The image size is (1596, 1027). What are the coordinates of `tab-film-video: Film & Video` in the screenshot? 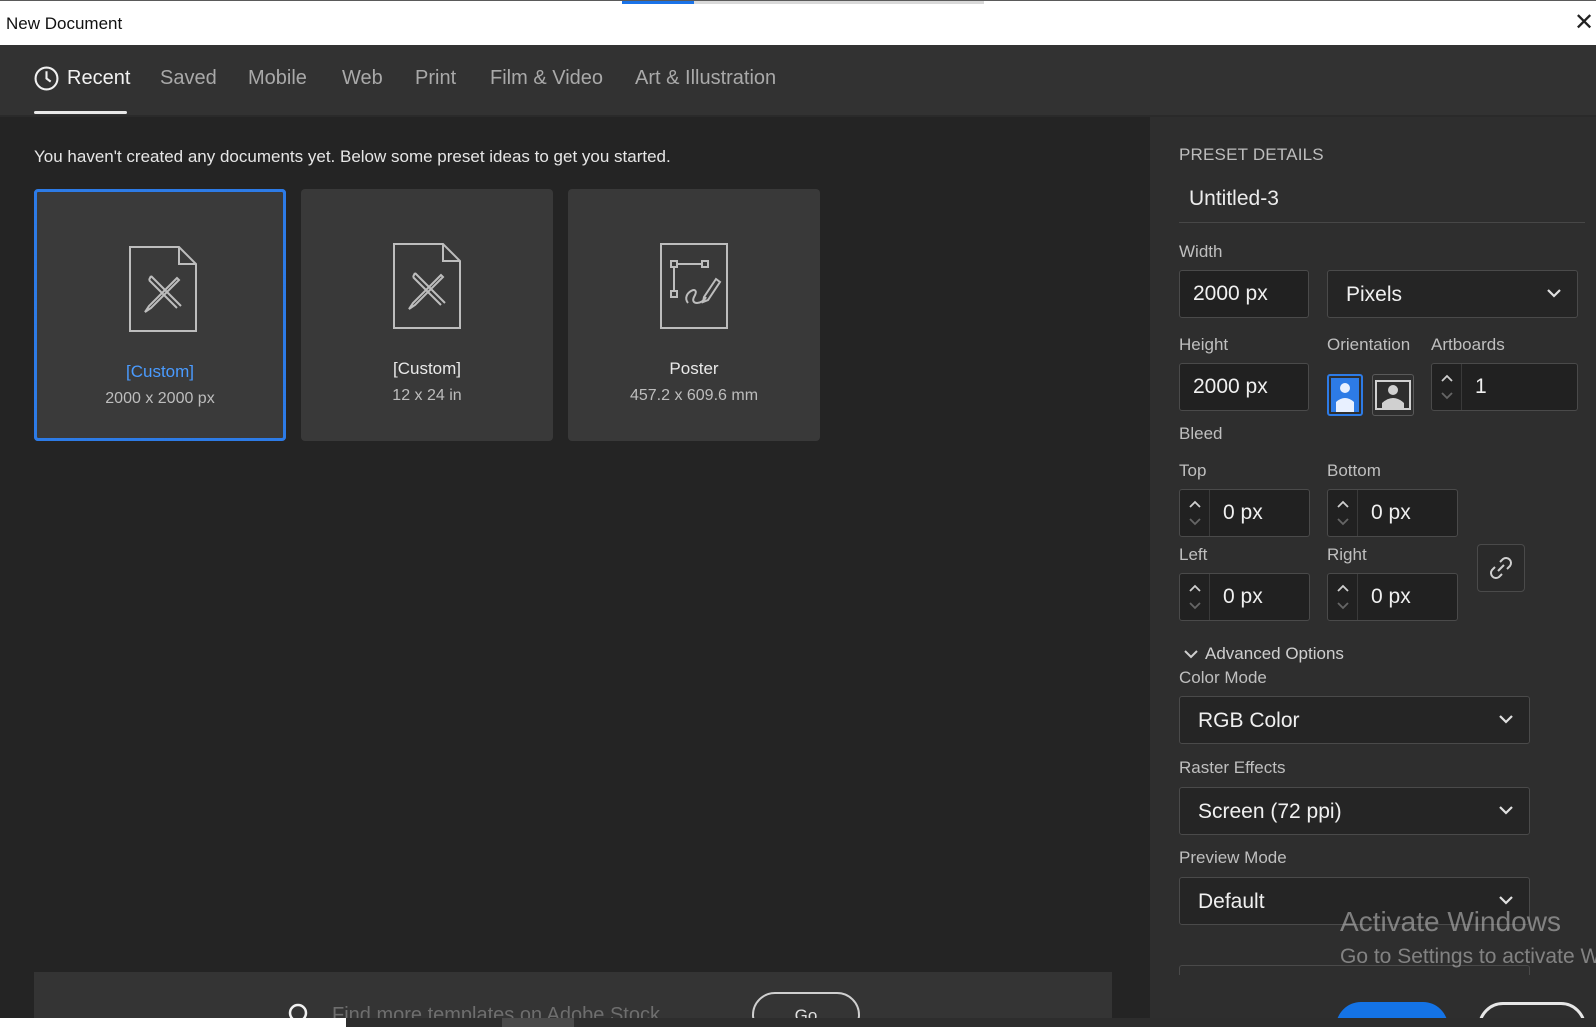 It's located at (546, 78).